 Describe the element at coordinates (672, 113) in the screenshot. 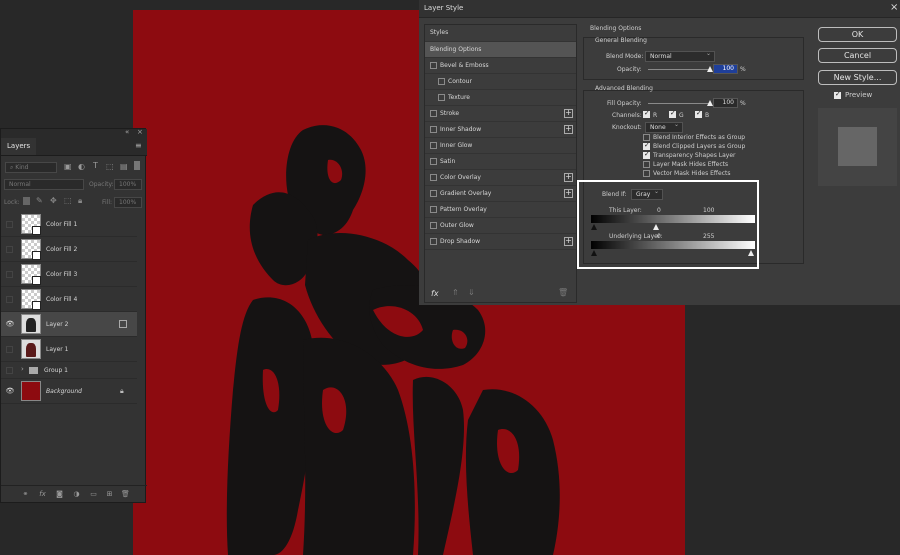

I see `channel-g-checkbox` at that location.